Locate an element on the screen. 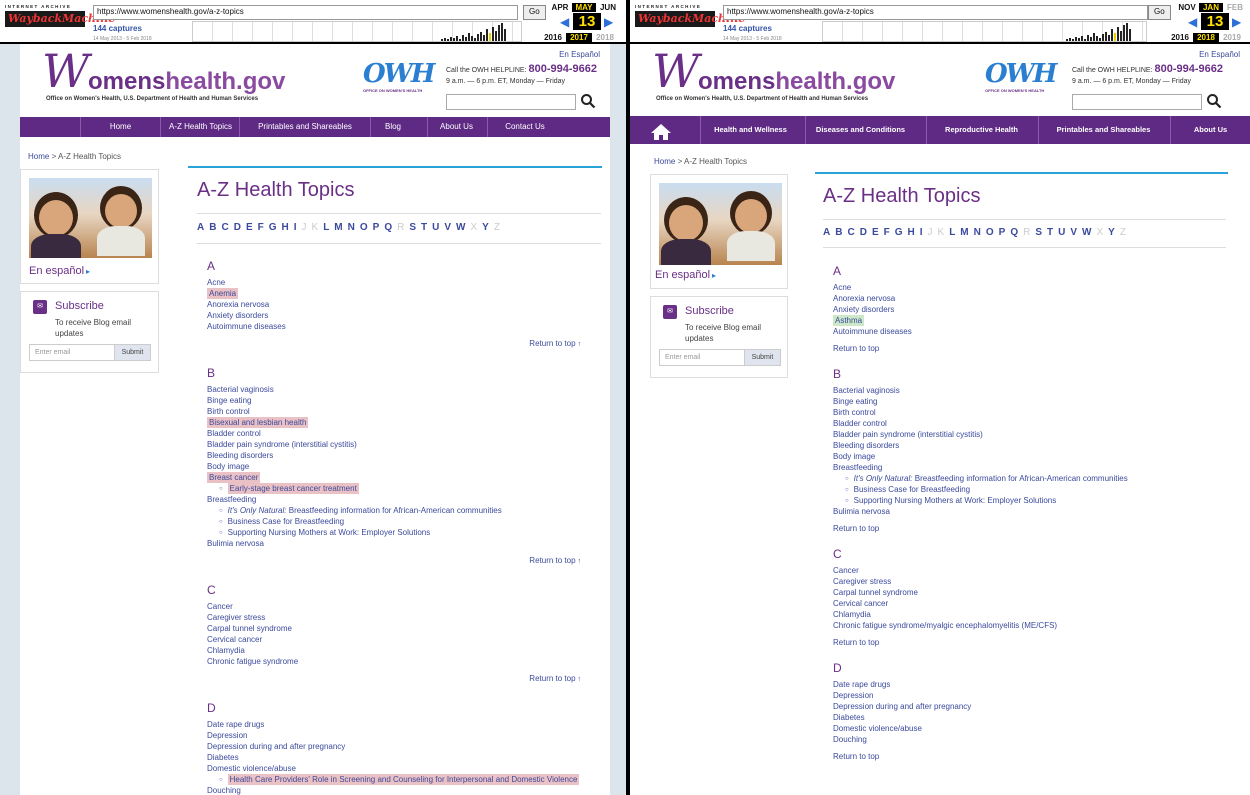 This screenshot has height=795, width=1250. topic-link: Carpal tunnel syndrome is located at coordinates (394, 628).